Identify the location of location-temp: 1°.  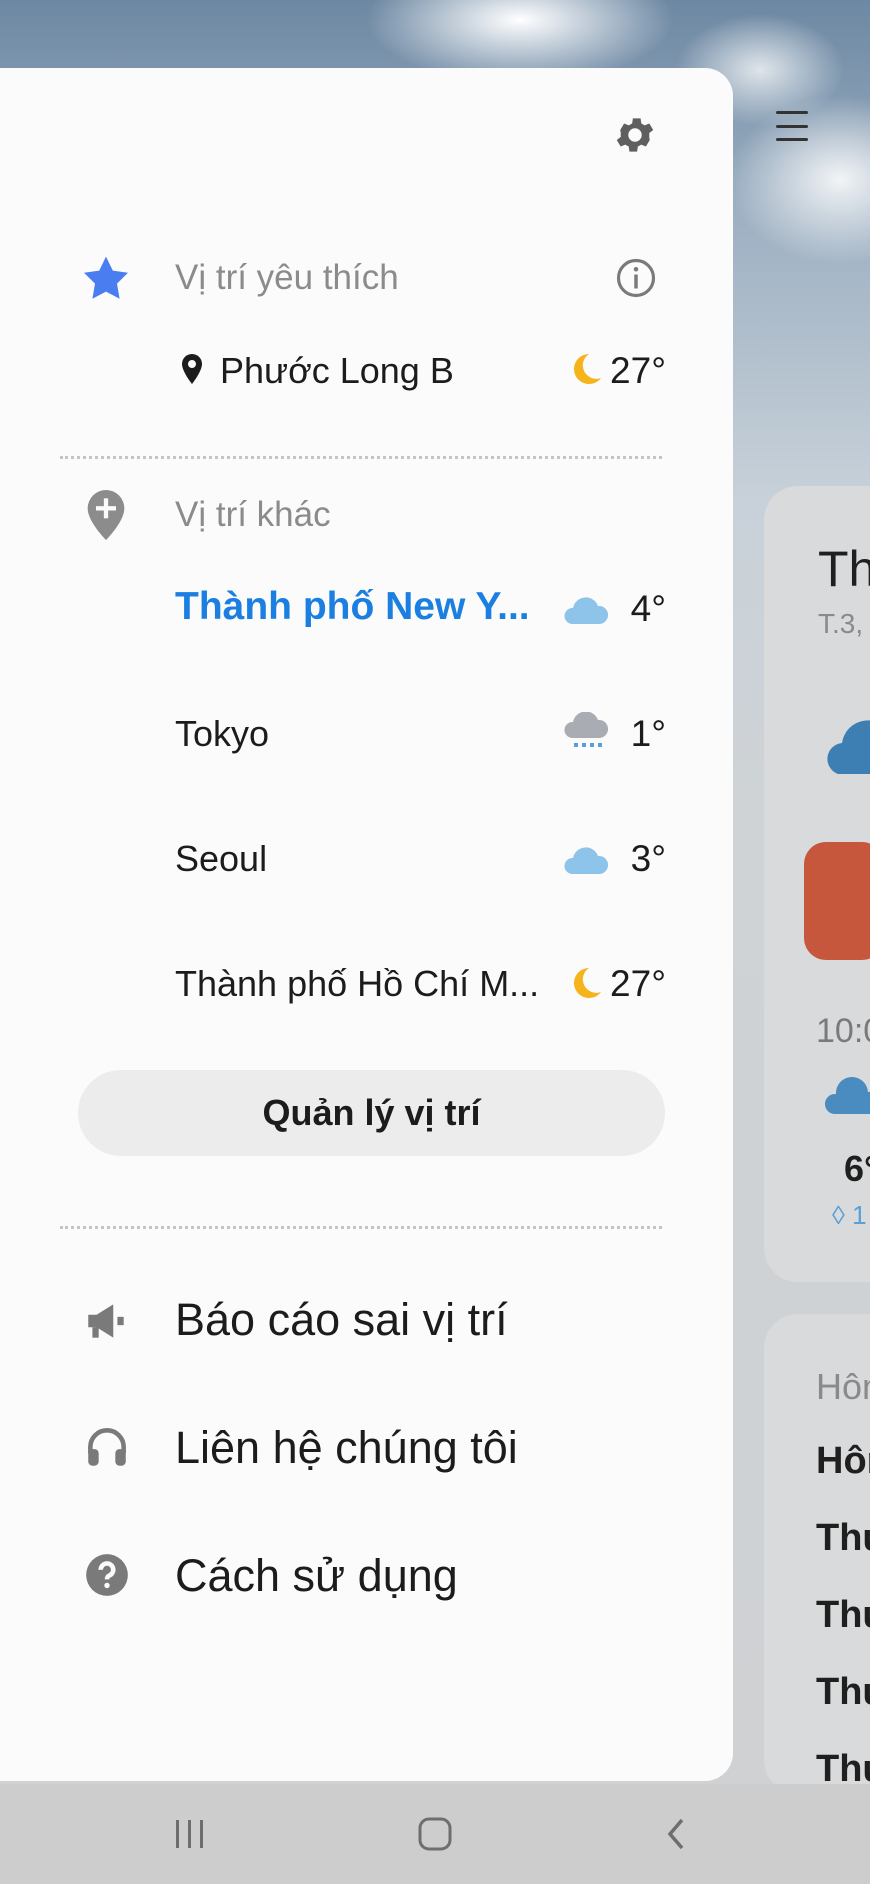
(648, 733).